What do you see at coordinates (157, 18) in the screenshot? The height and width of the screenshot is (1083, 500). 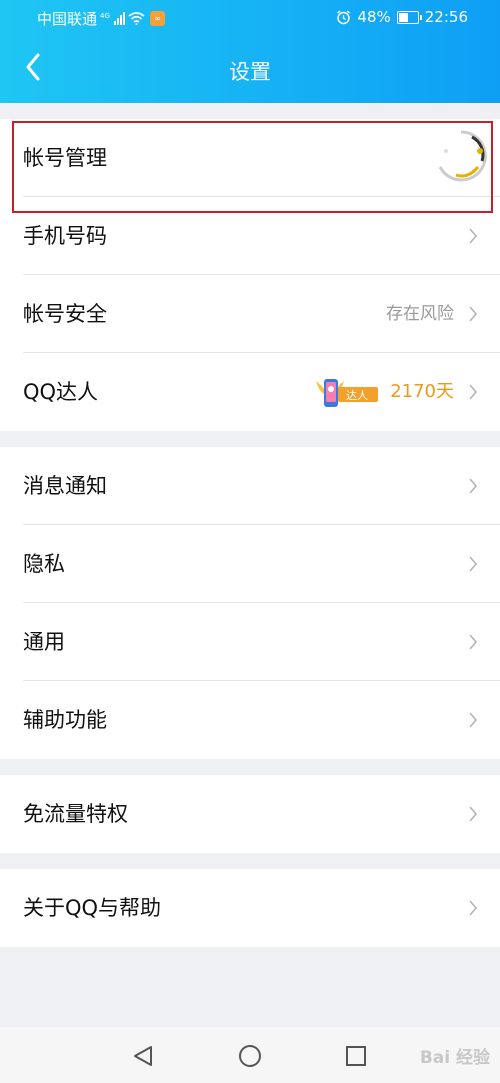 I see `notification-app-icon: ∞` at bounding box center [157, 18].